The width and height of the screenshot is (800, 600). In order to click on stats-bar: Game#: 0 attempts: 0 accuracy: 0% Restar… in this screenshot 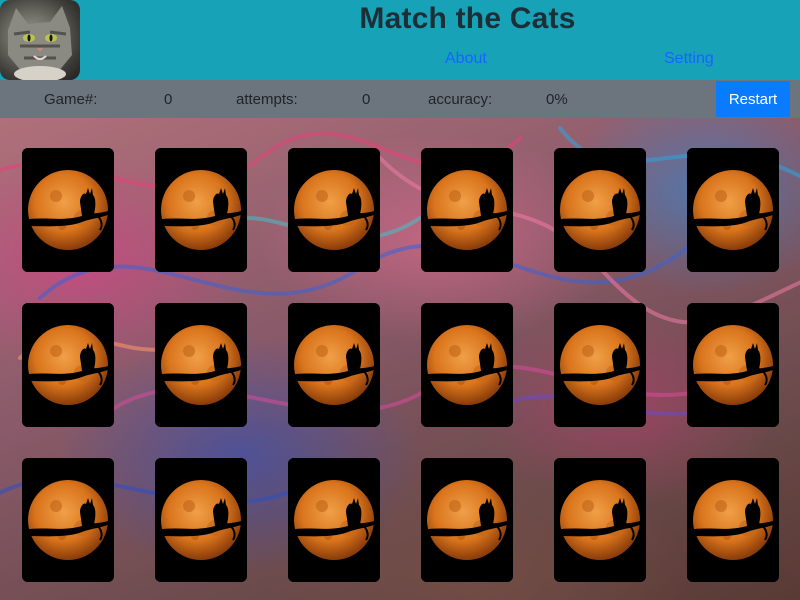, I will do `click(400, 99)`.